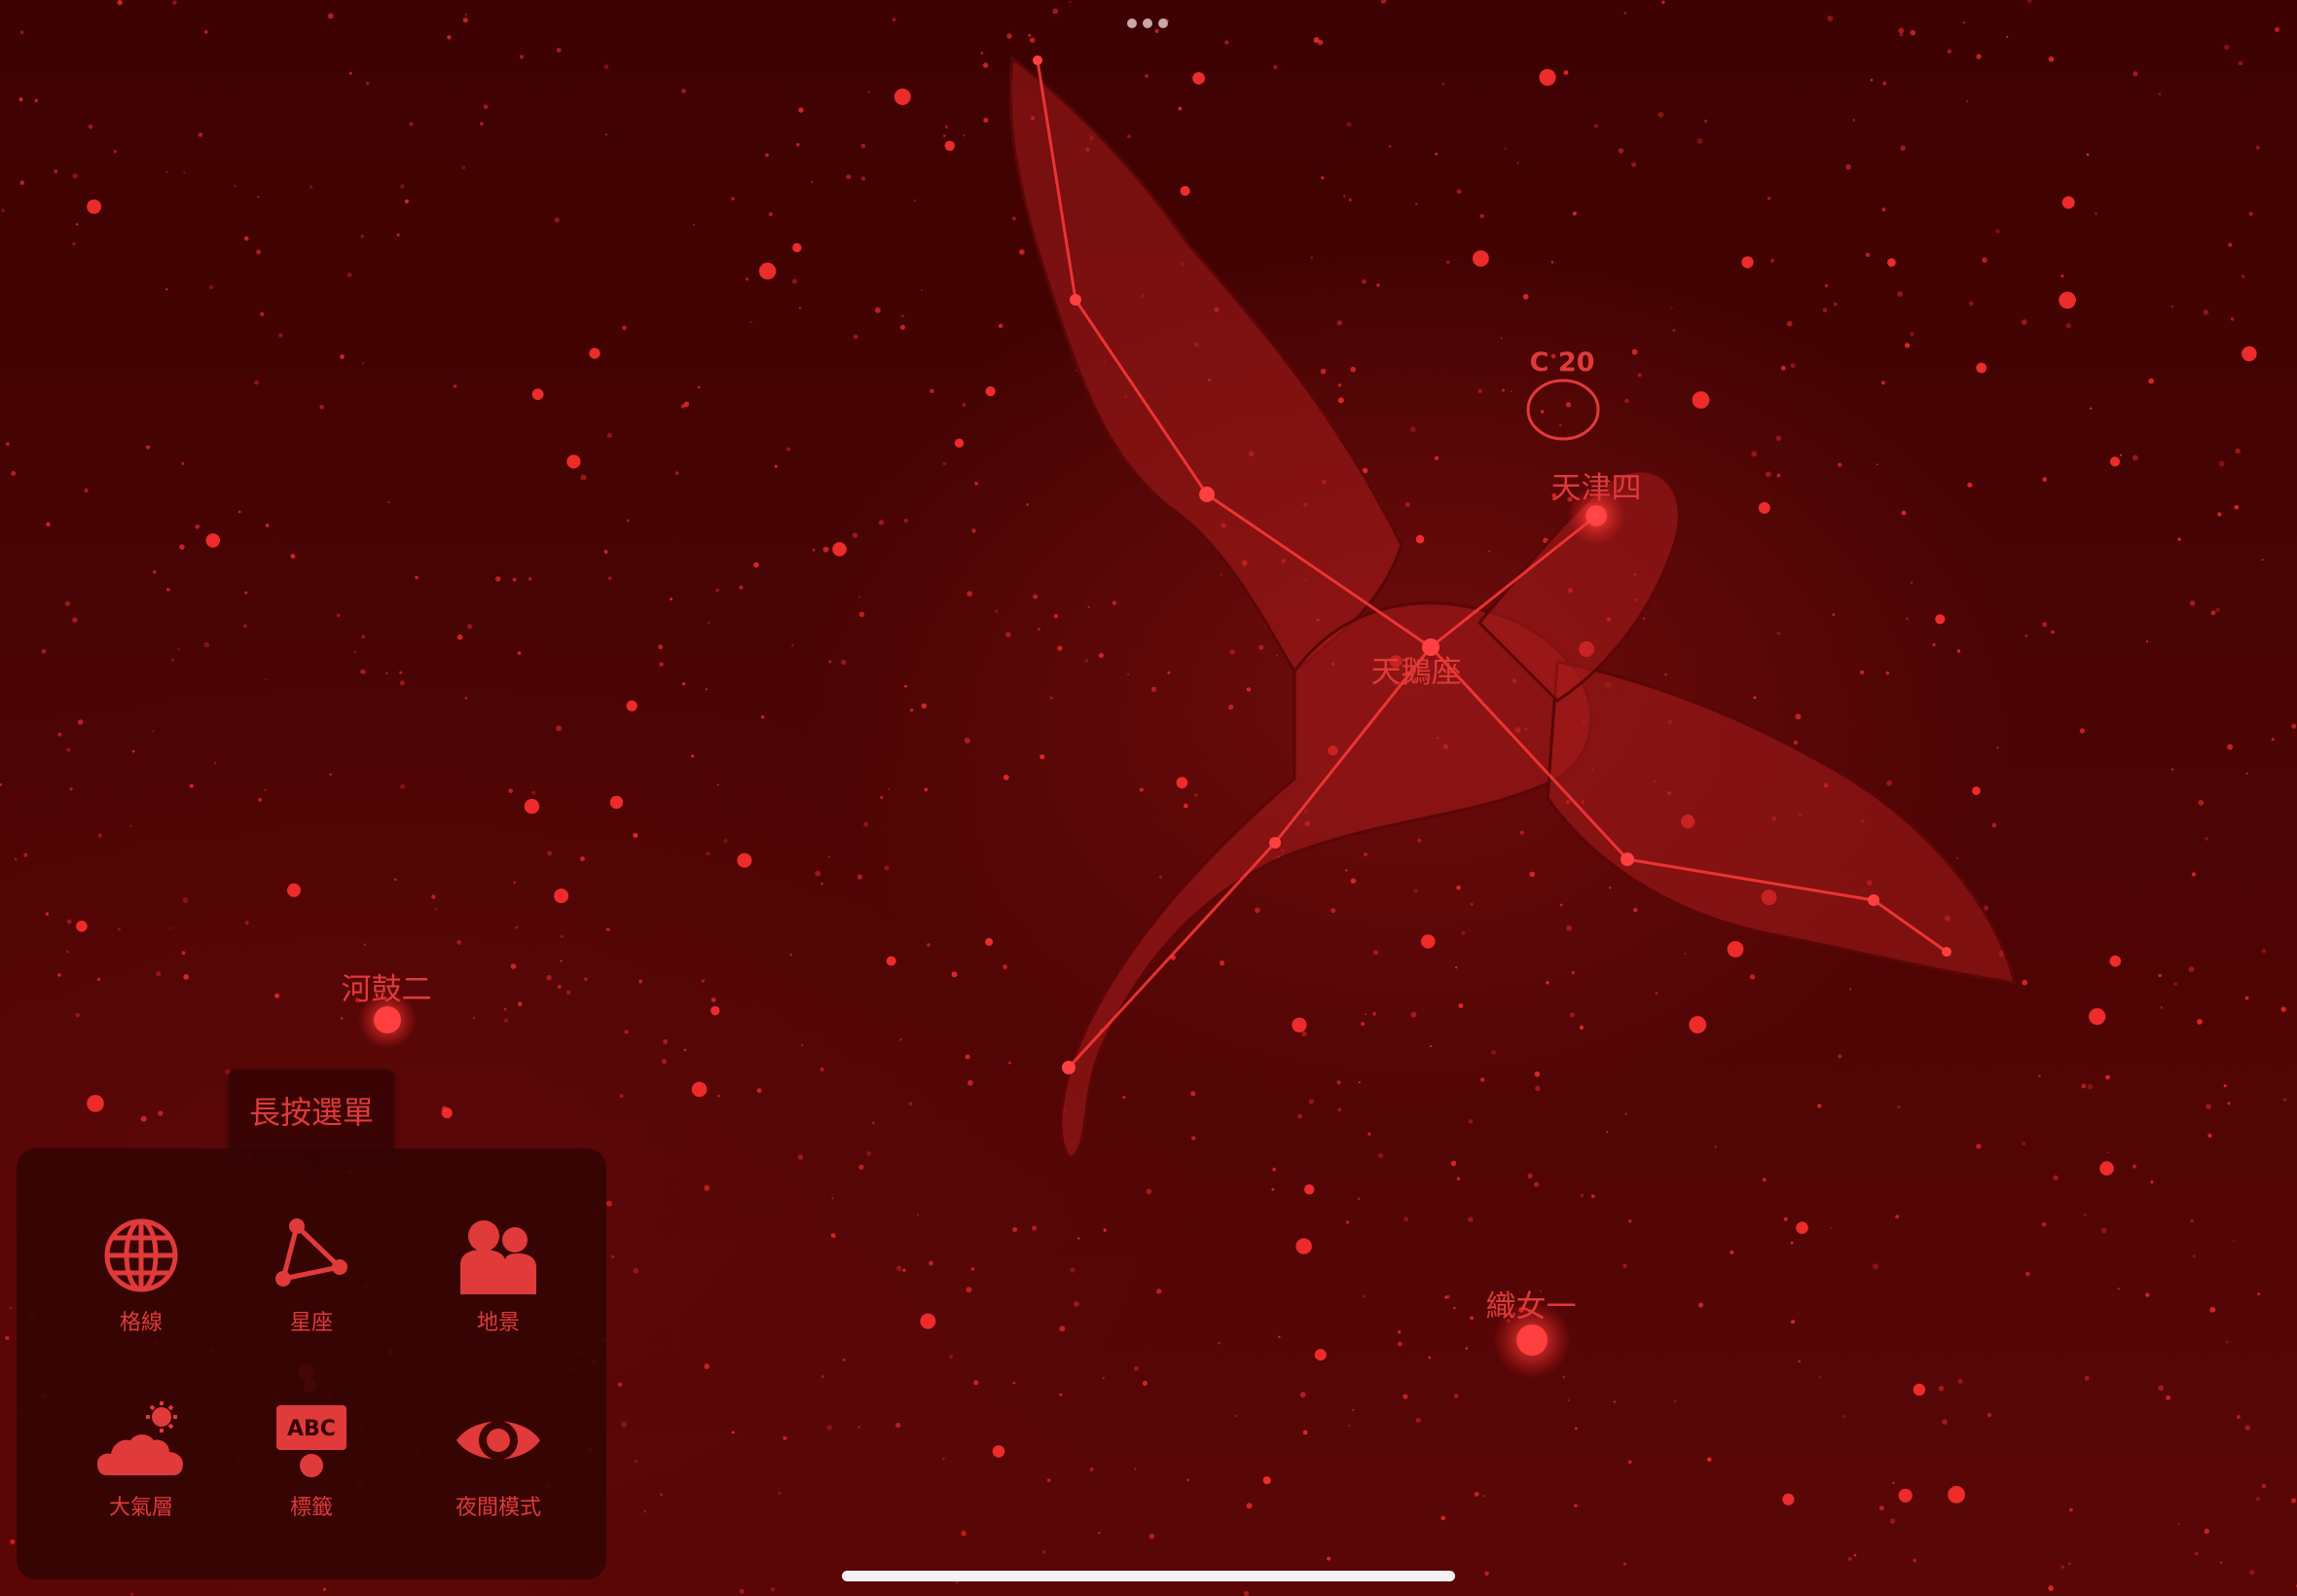  What do you see at coordinates (1562, 362) in the screenshot?
I see `label-c20: C 20` at bounding box center [1562, 362].